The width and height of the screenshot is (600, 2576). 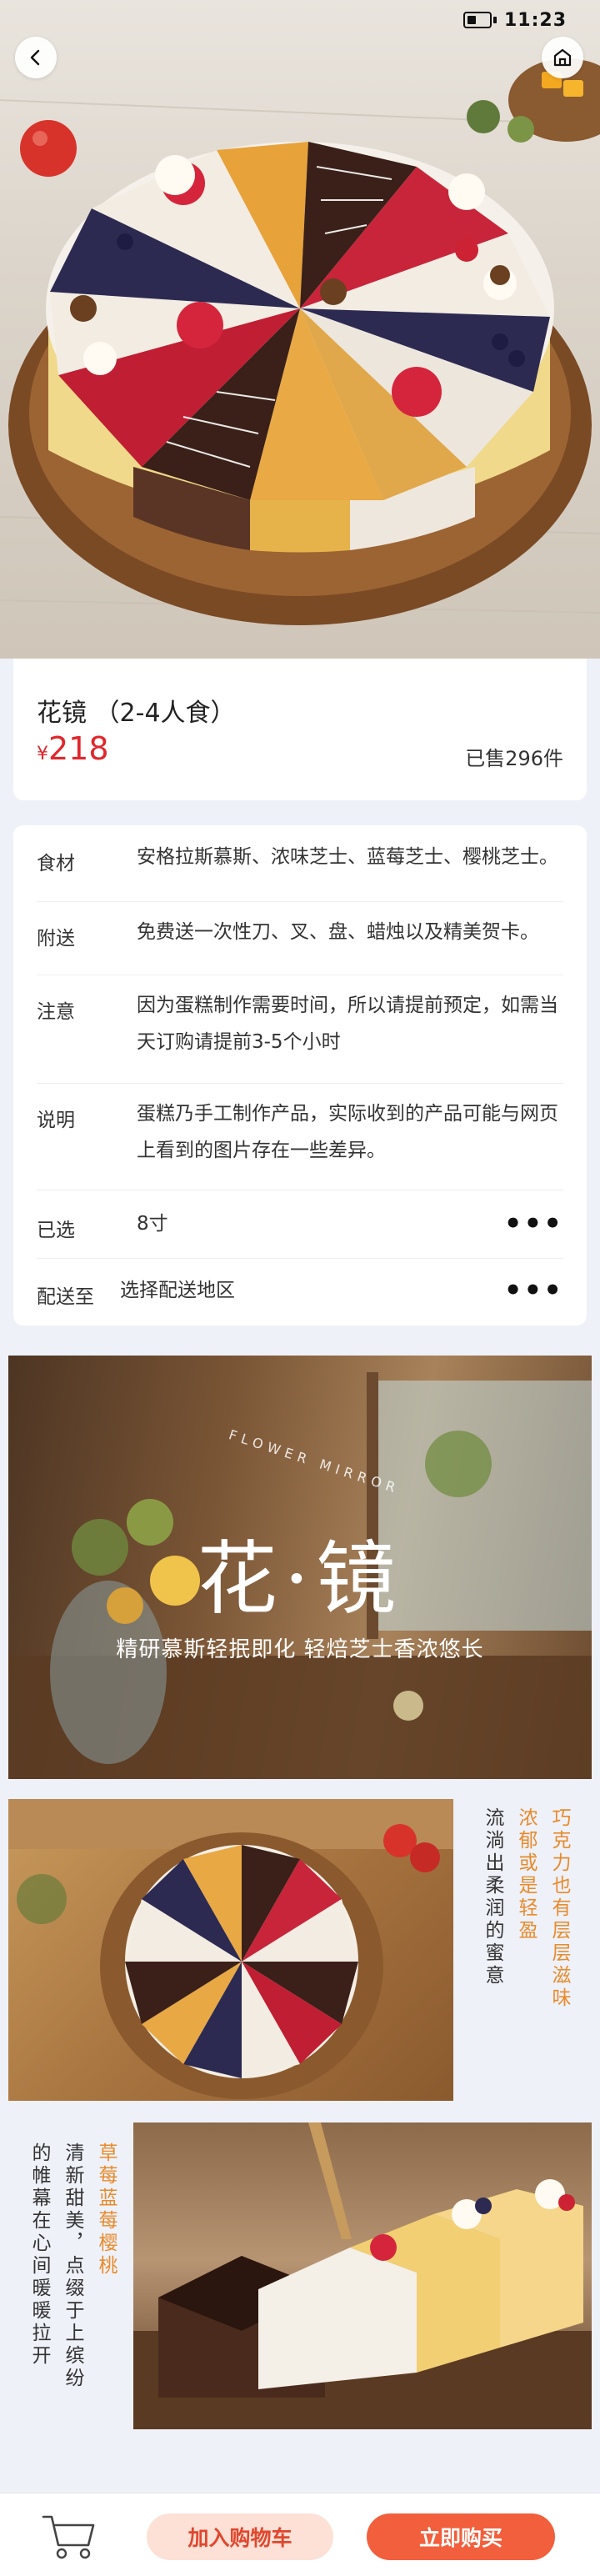 I want to click on product-price: ¥218, so click(x=73, y=748).